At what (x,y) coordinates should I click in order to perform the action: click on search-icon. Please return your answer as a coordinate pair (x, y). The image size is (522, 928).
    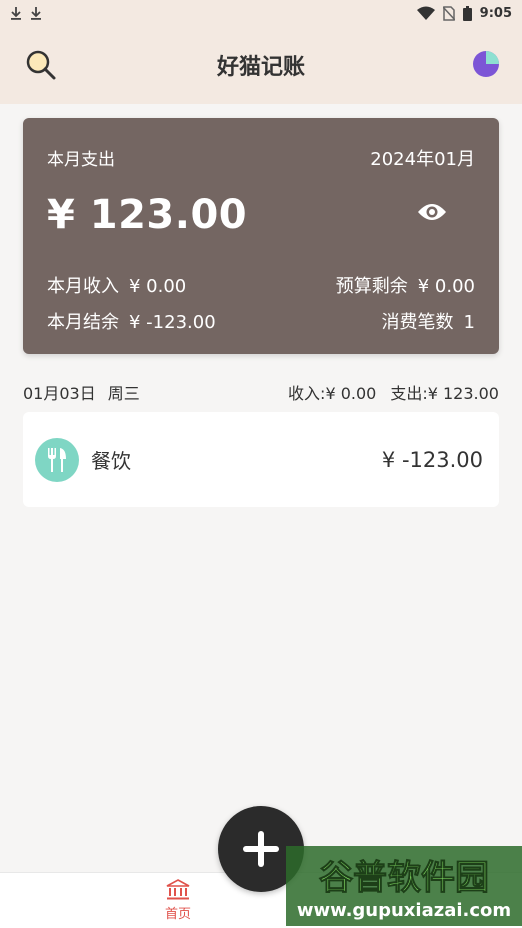
    Looking at the image, I should click on (41, 65).